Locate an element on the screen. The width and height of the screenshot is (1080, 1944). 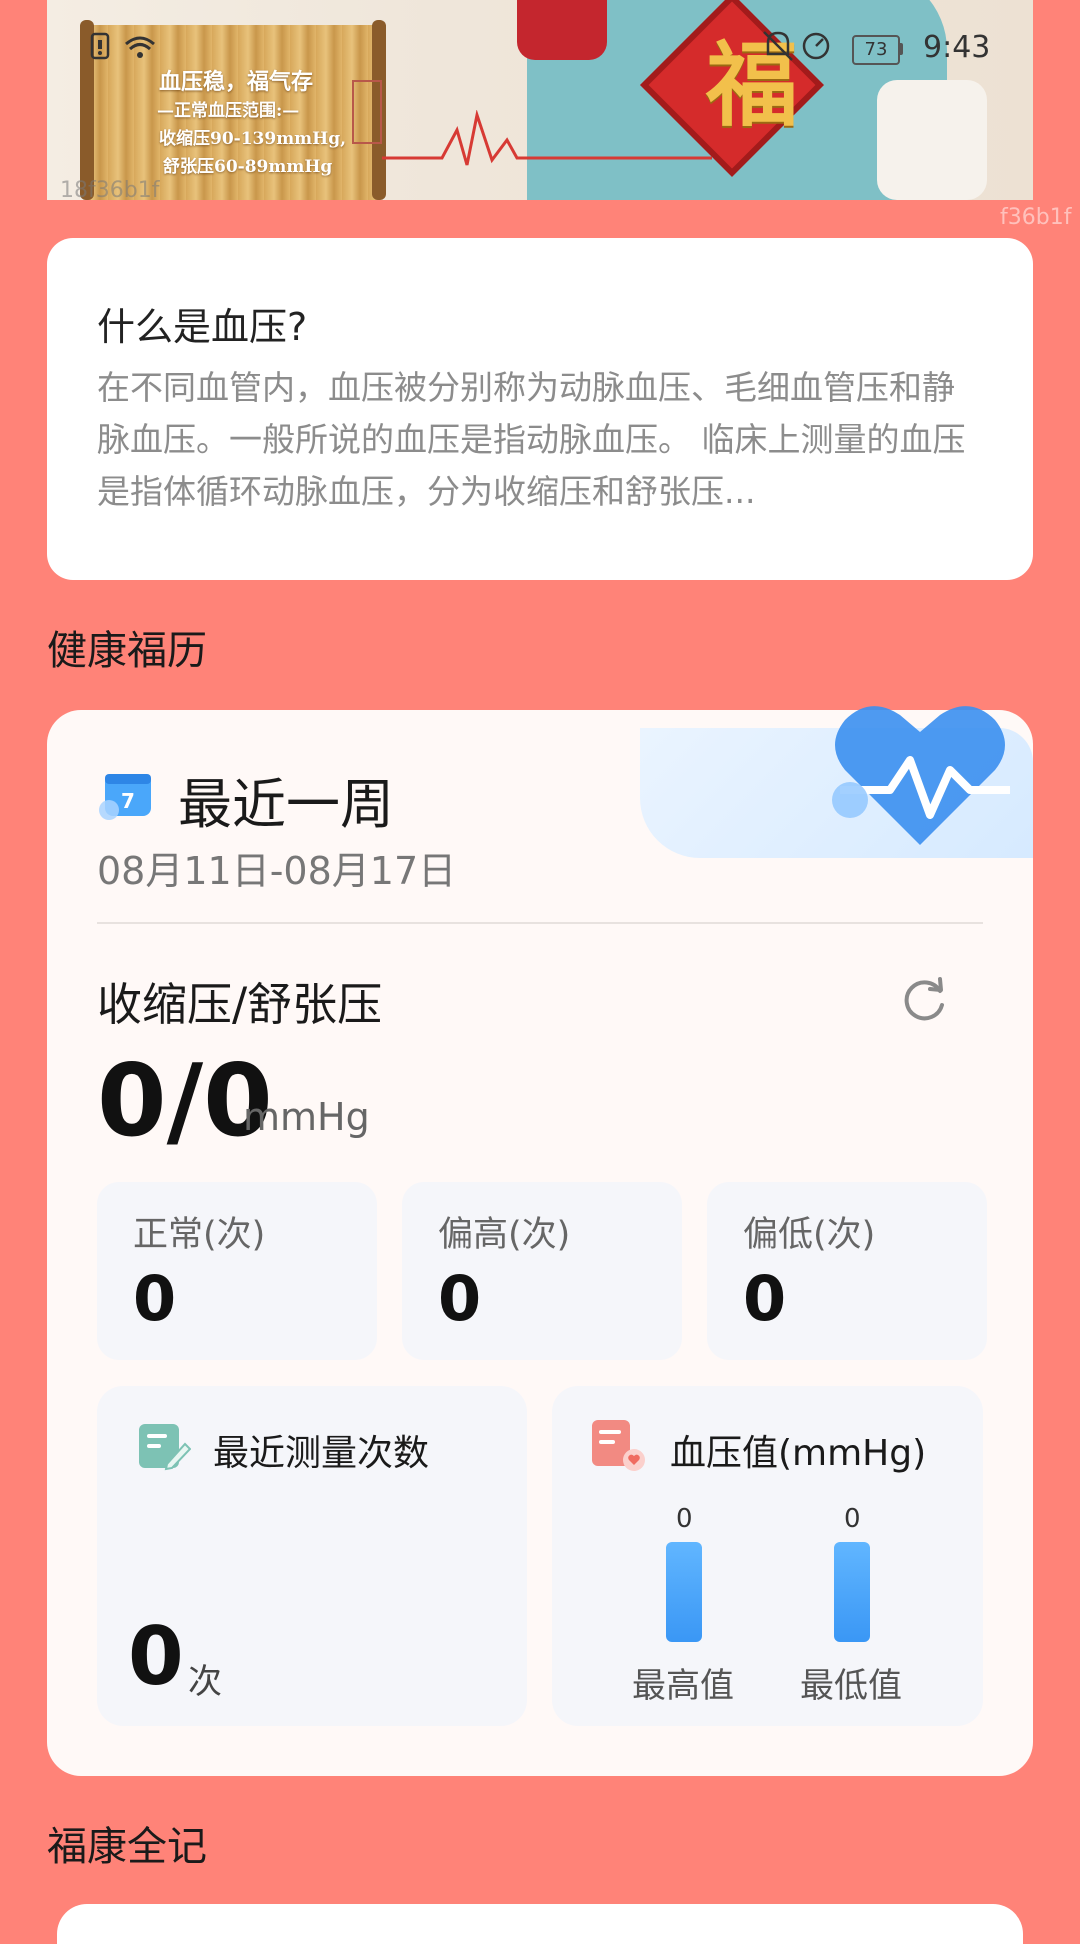
section-title-full-record: 福康全记 is located at coordinates (127, 1847).